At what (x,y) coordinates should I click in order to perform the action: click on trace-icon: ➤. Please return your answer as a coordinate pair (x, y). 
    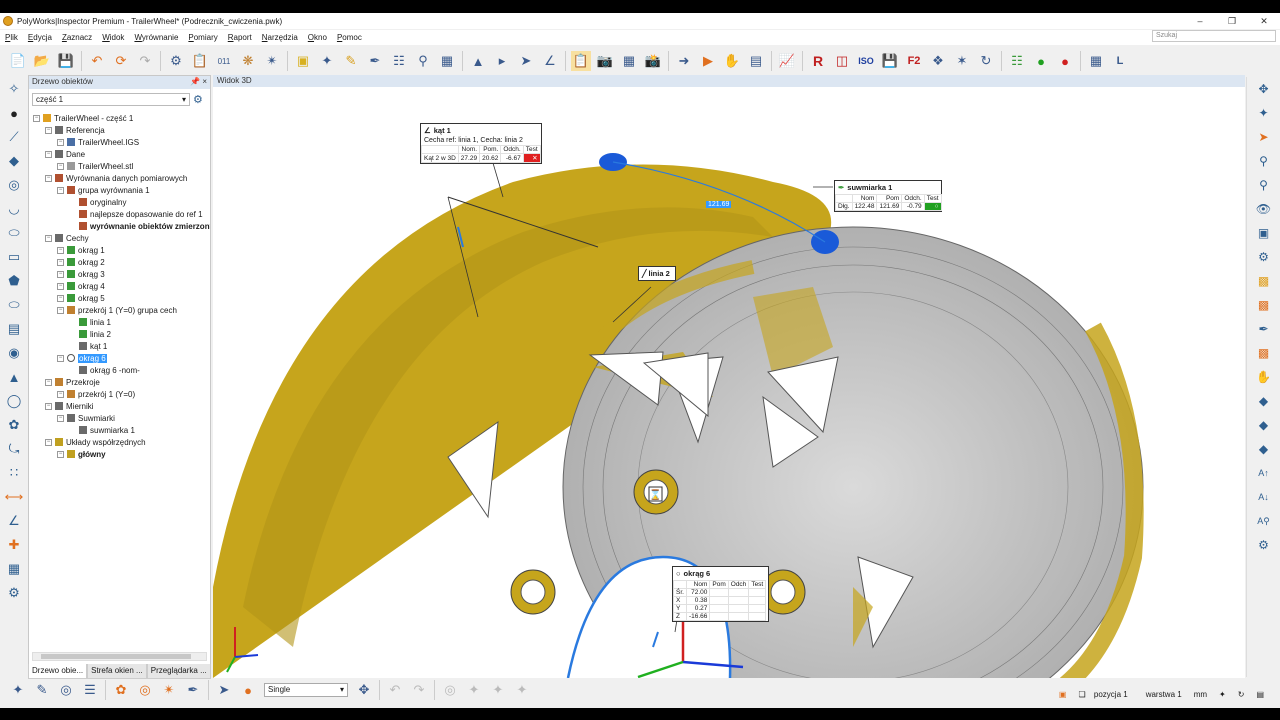
    Looking at the image, I should click on (224, 690).